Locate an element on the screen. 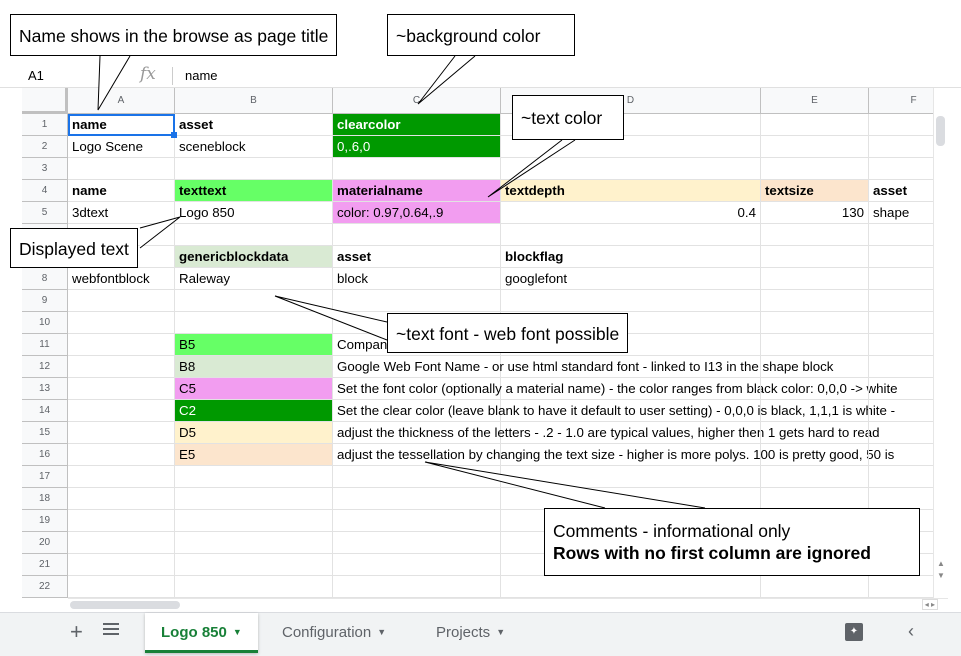 The image size is (961, 656). cell-e12 is located at coordinates (815, 367).